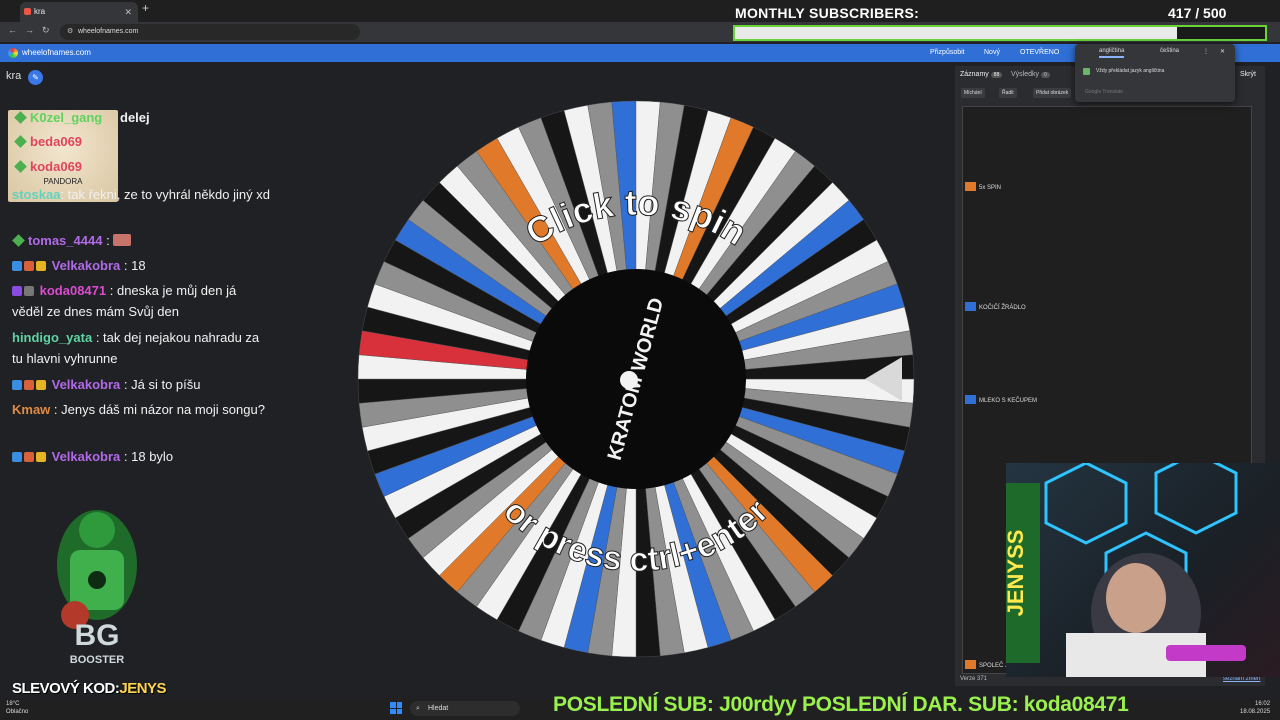  I want to click on list-item: 5x SPIN, so click(983, 186).